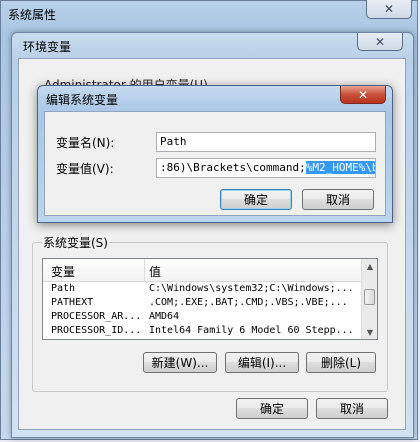 This screenshot has width=420, height=442. I want to click on system-properties-close-button: ✕, so click(389, 9).